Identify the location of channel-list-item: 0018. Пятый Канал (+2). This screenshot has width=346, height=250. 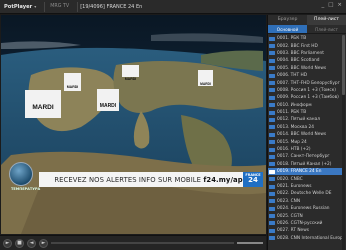
(305, 164).